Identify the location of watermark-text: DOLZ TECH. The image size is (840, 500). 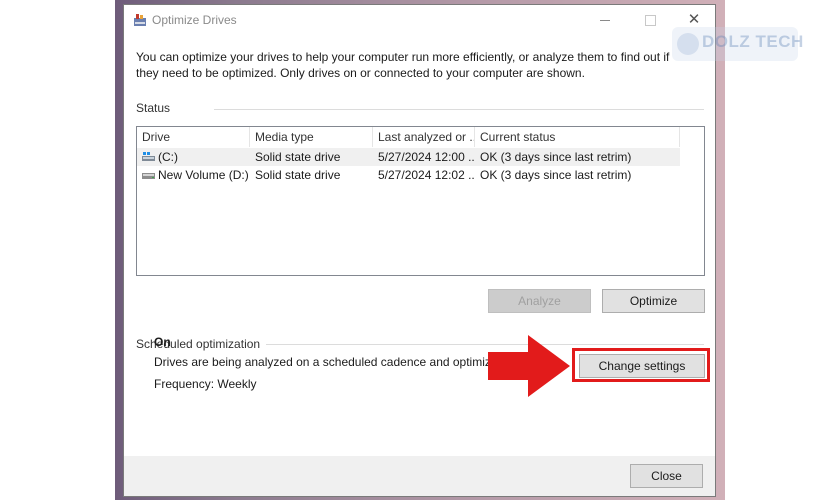
(753, 41).